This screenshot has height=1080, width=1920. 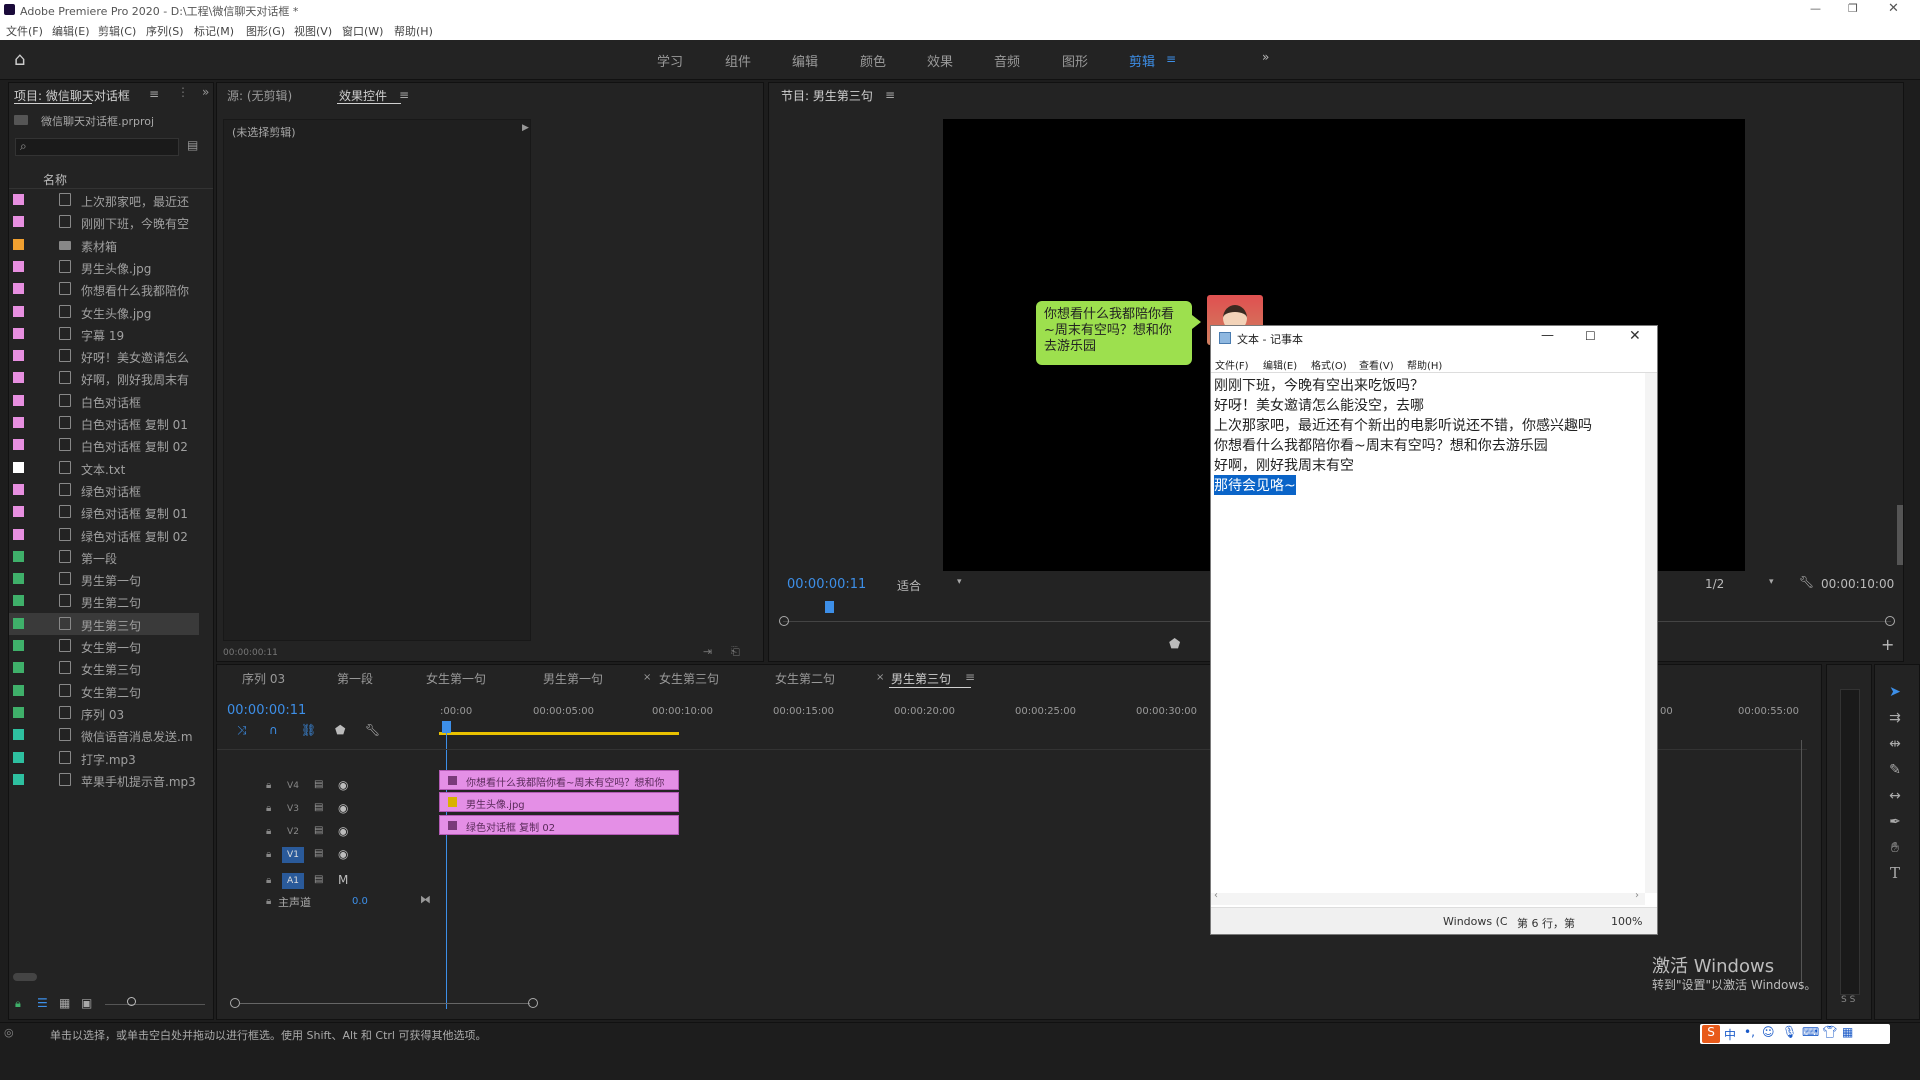 What do you see at coordinates (1789, 1032) in the screenshot?
I see `voice-icon: 🎙︎` at bounding box center [1789, 1032].